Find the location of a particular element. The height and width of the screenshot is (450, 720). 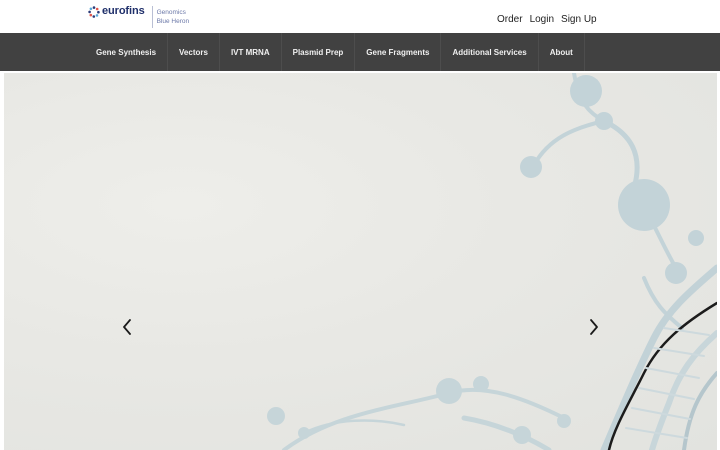

nav-item-gene-synthesis: Gene Synthesis is located at coordinates (127, 52).